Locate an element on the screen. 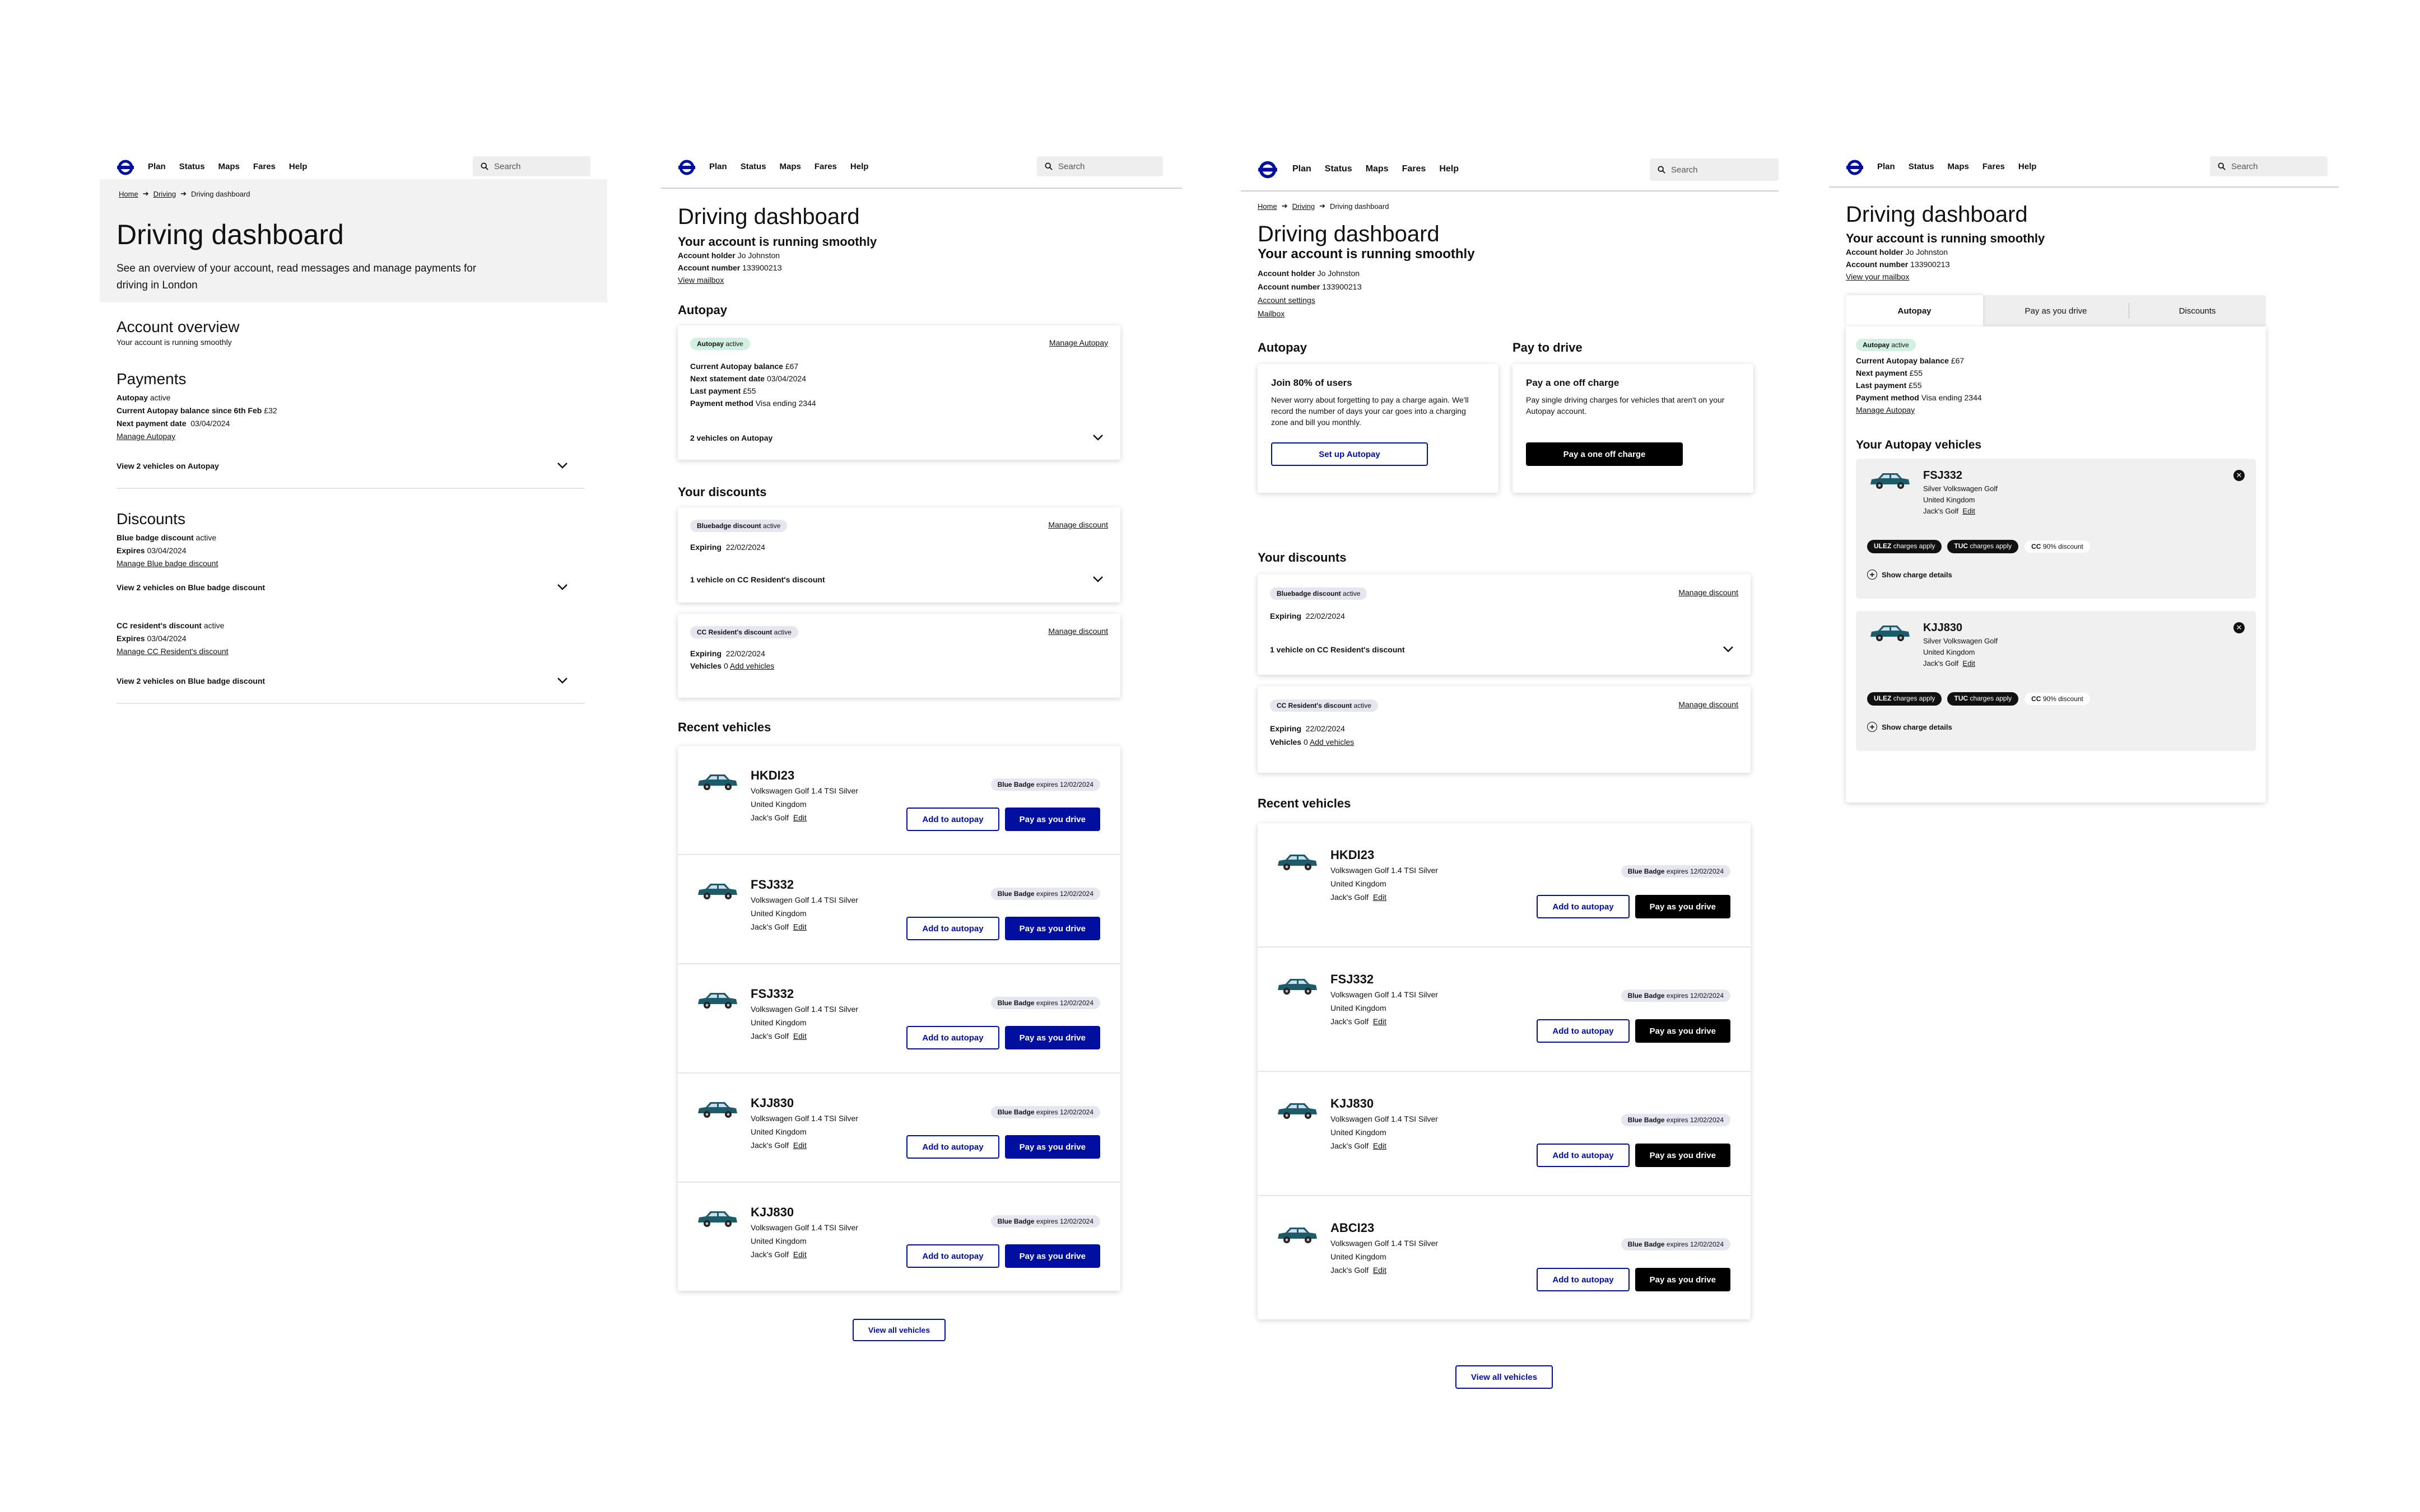  account-settings-link: Account settings is located at coordinates (1287, 301).